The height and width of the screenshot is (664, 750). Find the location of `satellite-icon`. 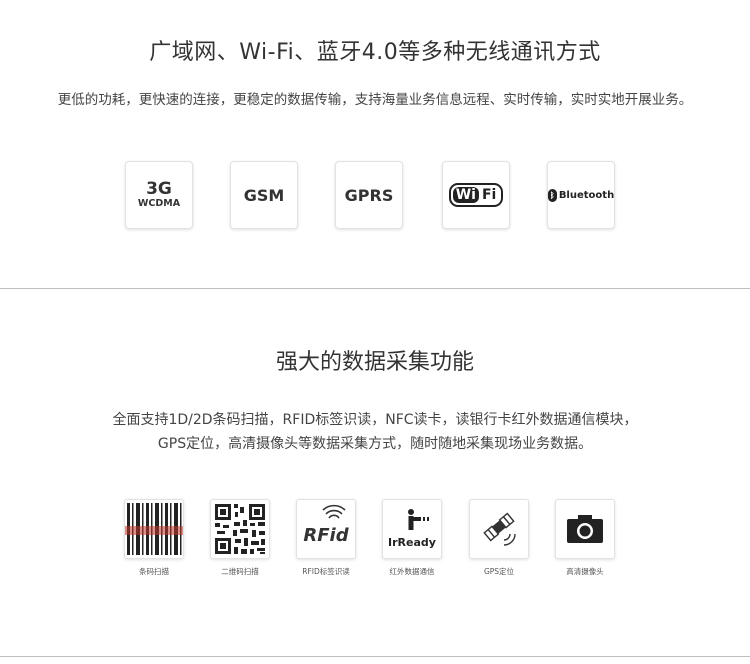

satellite-icon is located at coordinates (499, 529).